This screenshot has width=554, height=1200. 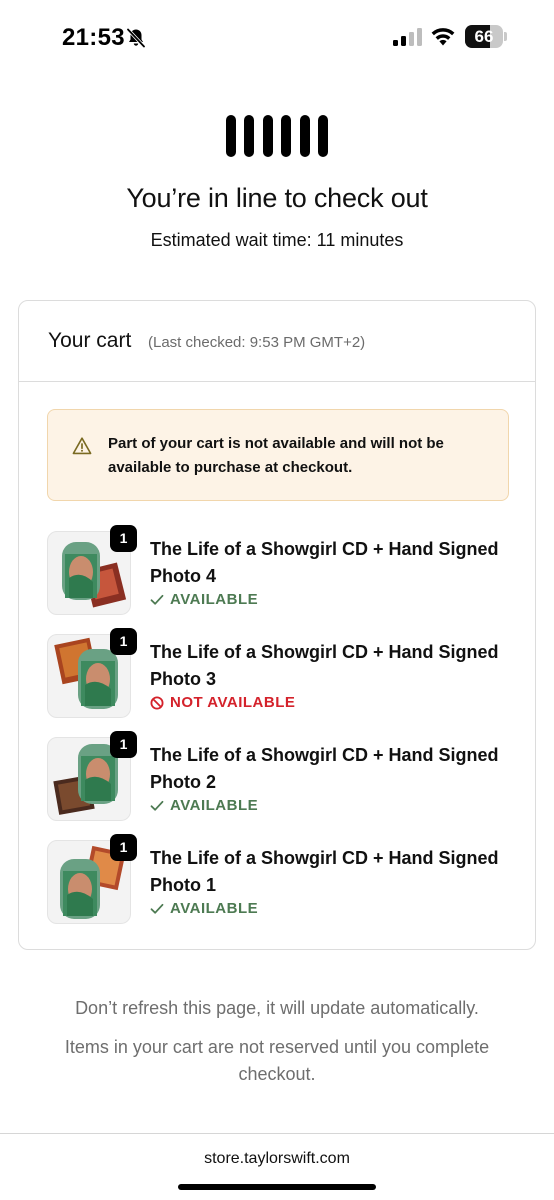 What do you see at coordinates (257, 342) in the screenshot?
I see `cart-last-checked: (Last checked: 9:53 PM GMT+2)` at bounding box center [257, 342].